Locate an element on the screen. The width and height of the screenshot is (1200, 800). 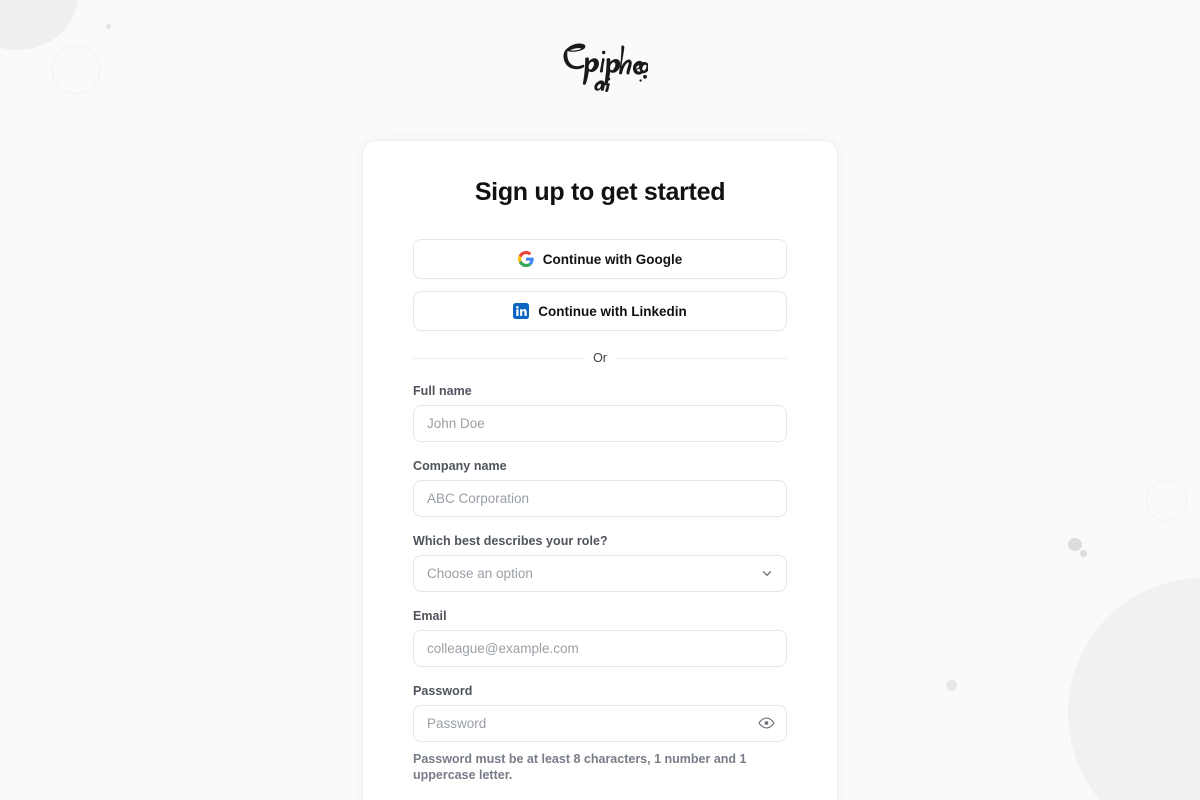
decorative-dot-top-left is located at coordinates (108, 26).